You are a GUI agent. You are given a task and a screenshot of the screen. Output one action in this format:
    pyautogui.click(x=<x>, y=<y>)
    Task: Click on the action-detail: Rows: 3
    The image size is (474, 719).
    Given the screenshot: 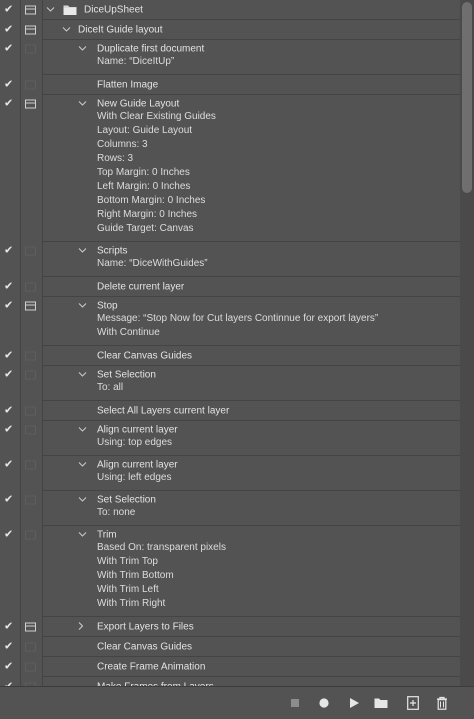 What is the action you would take?
    pyautogui.click(x=115, y=158)
    